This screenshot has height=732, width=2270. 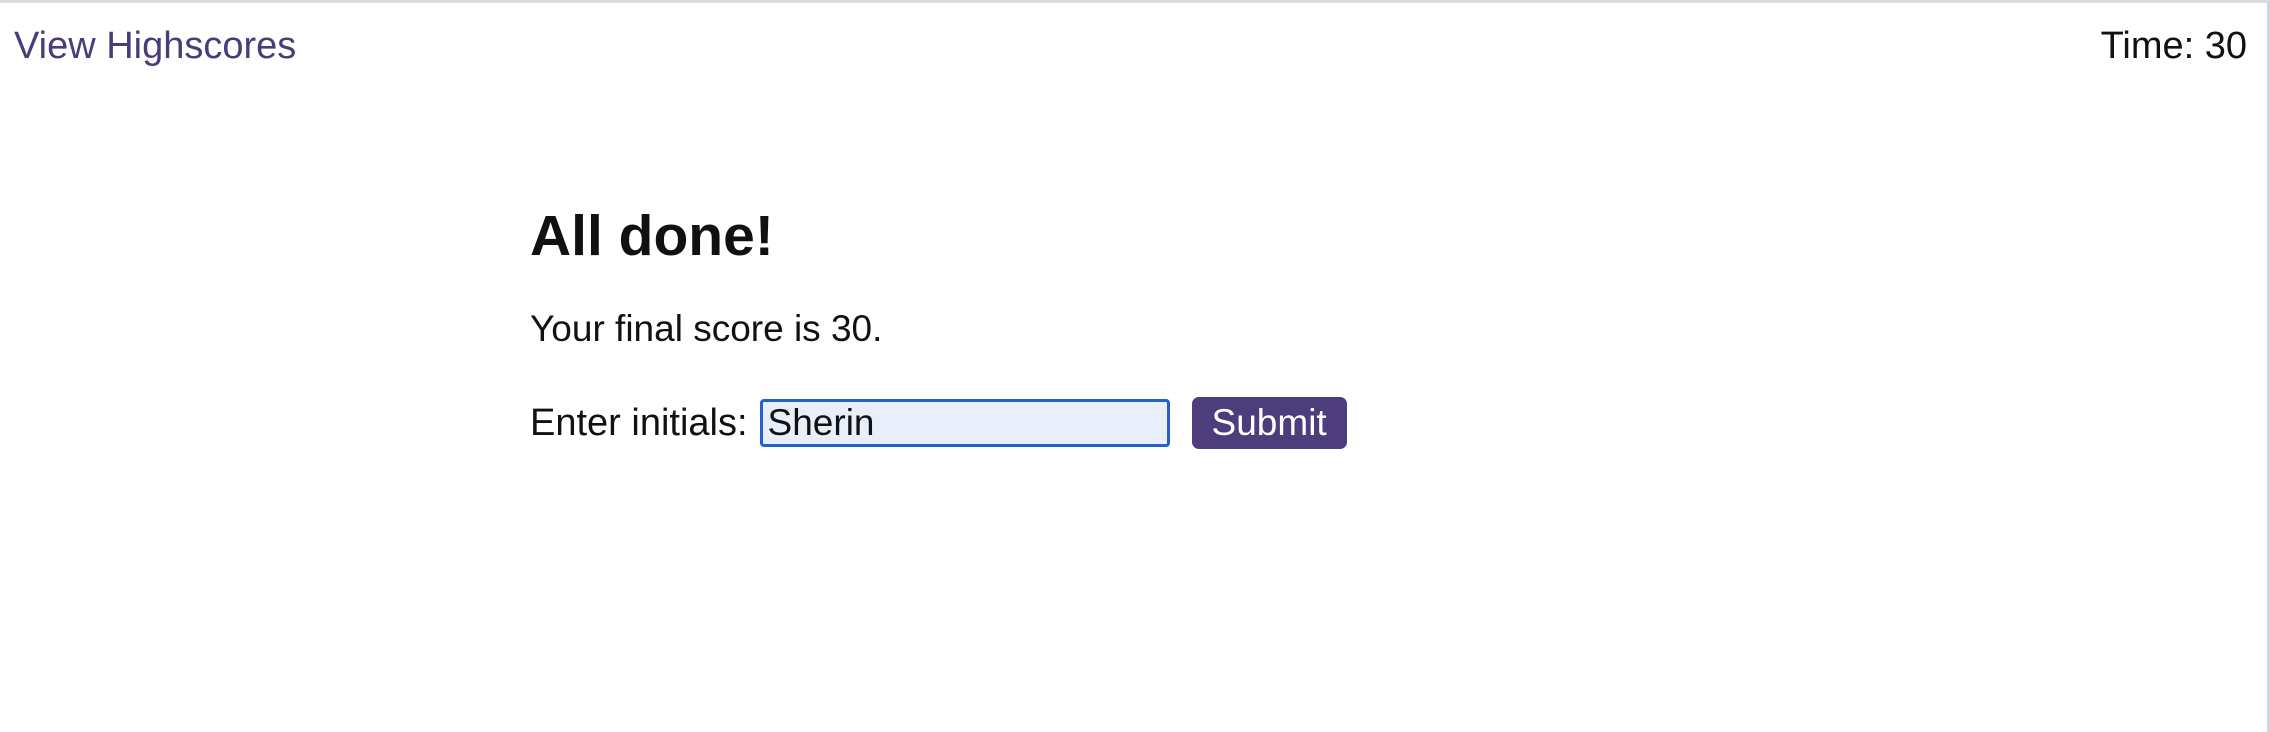 I want to click on page-title: All done!, so click(x=652, y=236).